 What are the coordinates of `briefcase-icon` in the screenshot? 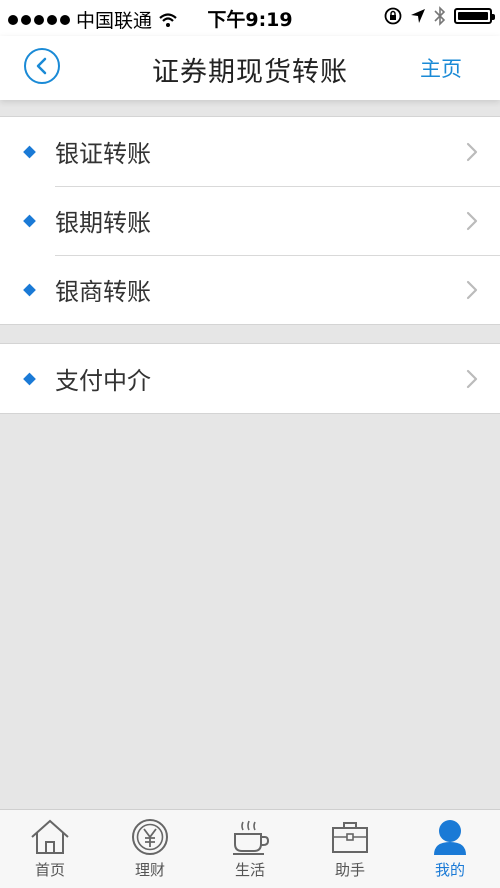 It's located at (350, 837).